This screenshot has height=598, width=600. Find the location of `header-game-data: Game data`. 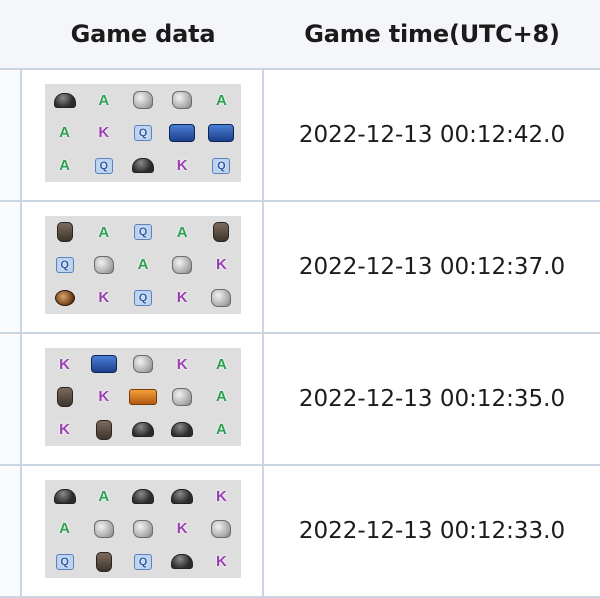

header-game-data: Game data is located at coordinates (143, 34).